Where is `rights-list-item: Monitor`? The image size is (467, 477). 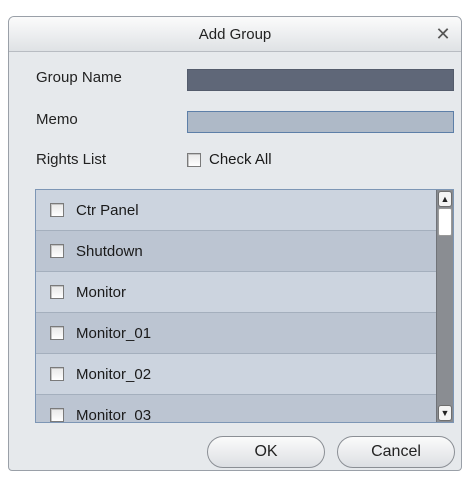
rights-list-item: Monitor is located at coordinates (237, 292).